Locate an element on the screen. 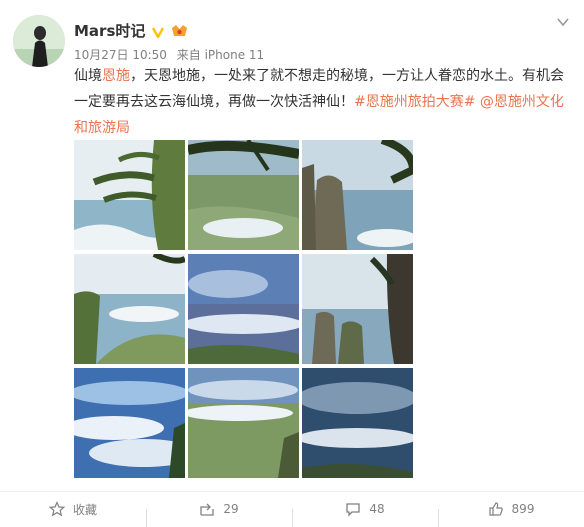 Image resolution: width=584 pixels, height=527 pixels. repost-icon is located at coordinates (207, 509).